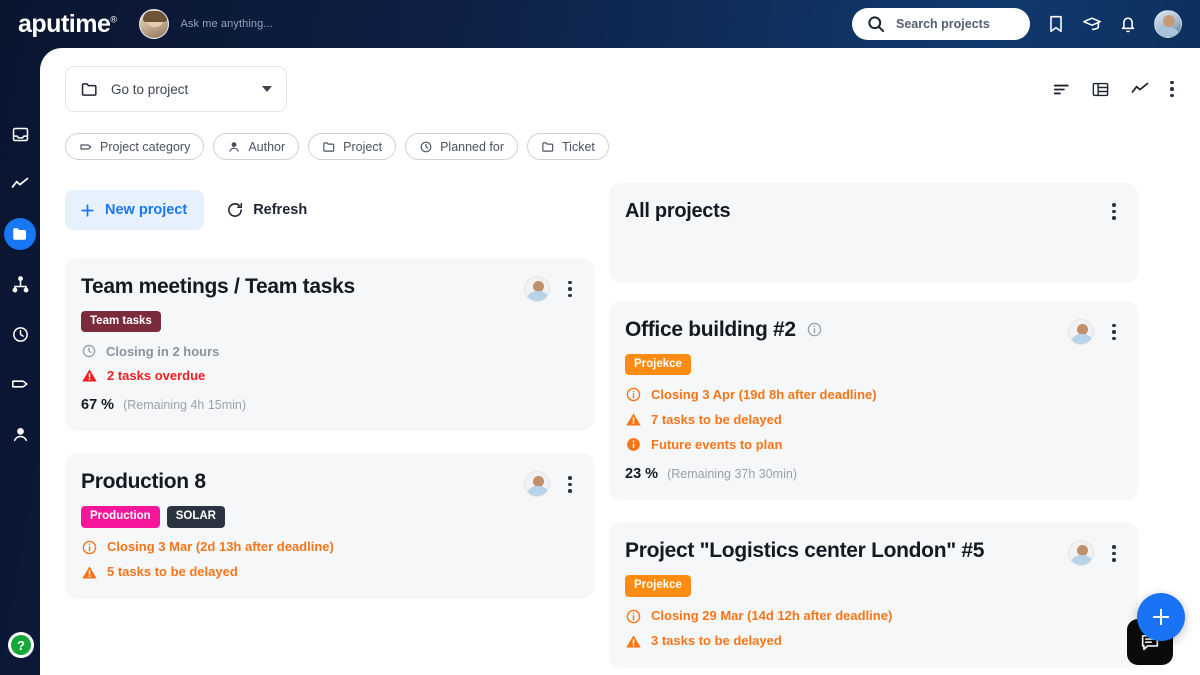 Image resolution: width=1200 pixels, height=675 pixels. I want to click on sidebar-item-inbox, so click(20, 134).